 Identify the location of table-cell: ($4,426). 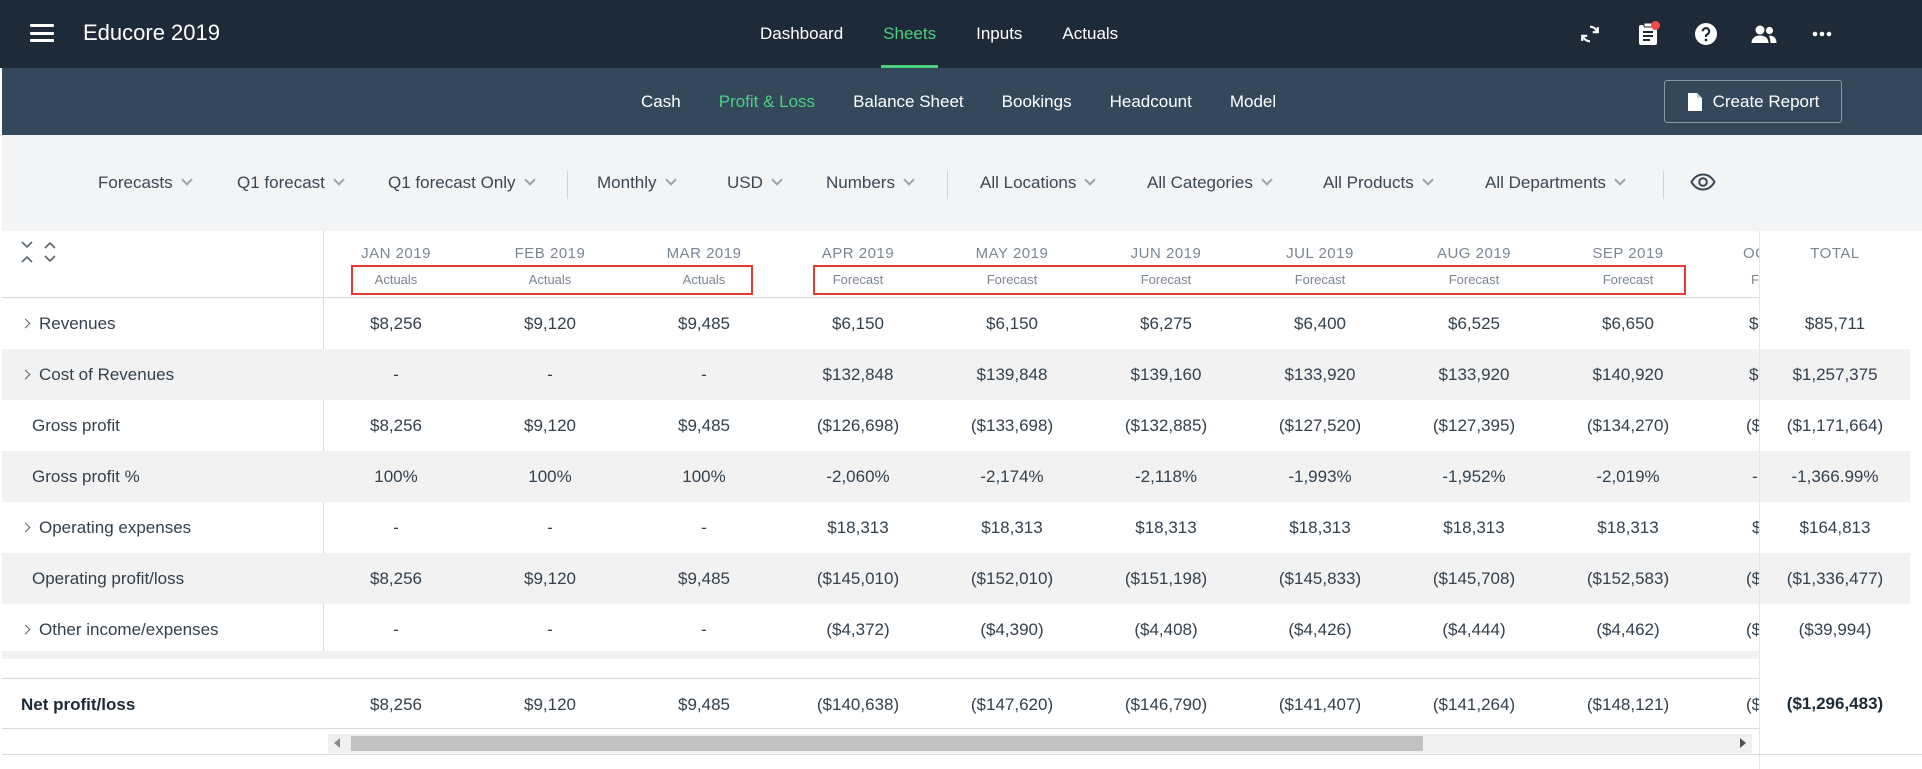
(1320, 629).